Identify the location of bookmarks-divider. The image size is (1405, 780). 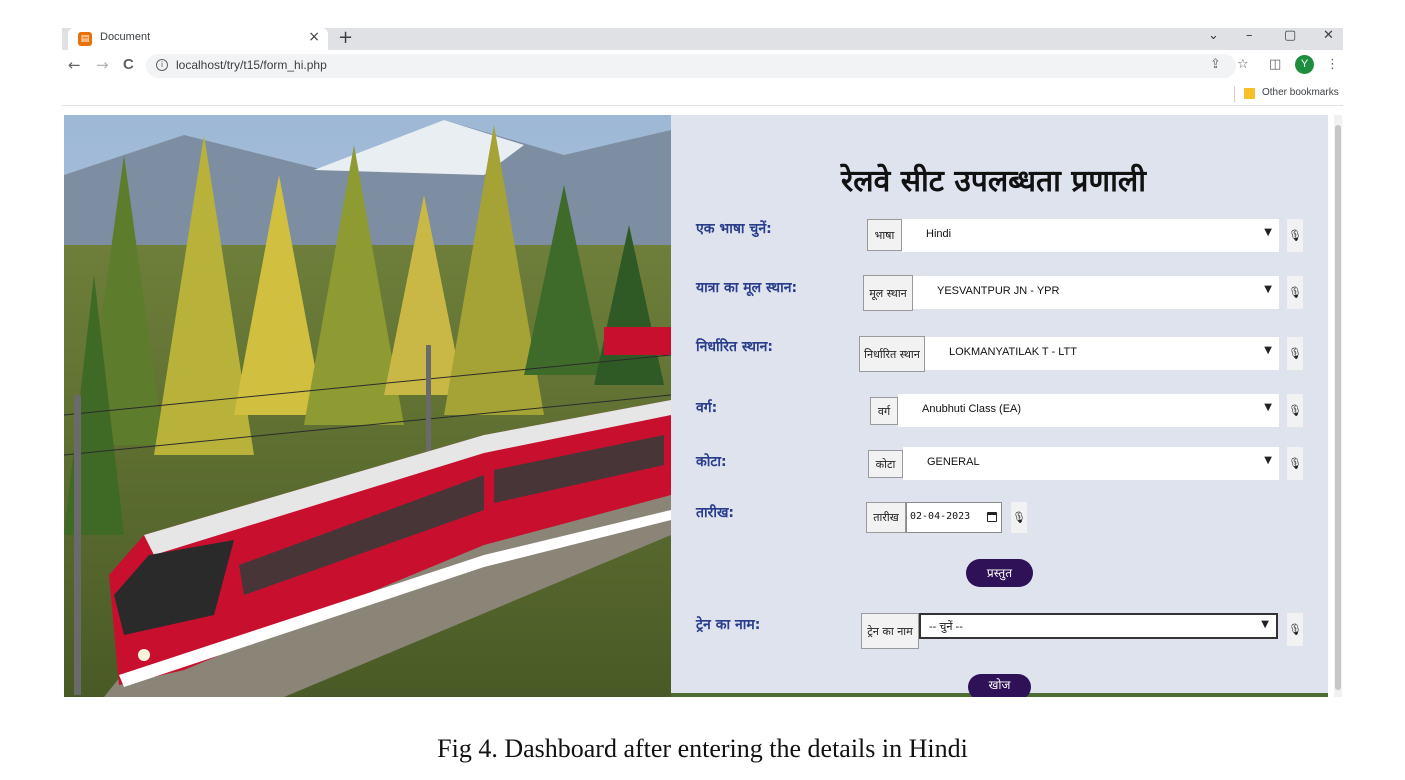
(1234, 94).